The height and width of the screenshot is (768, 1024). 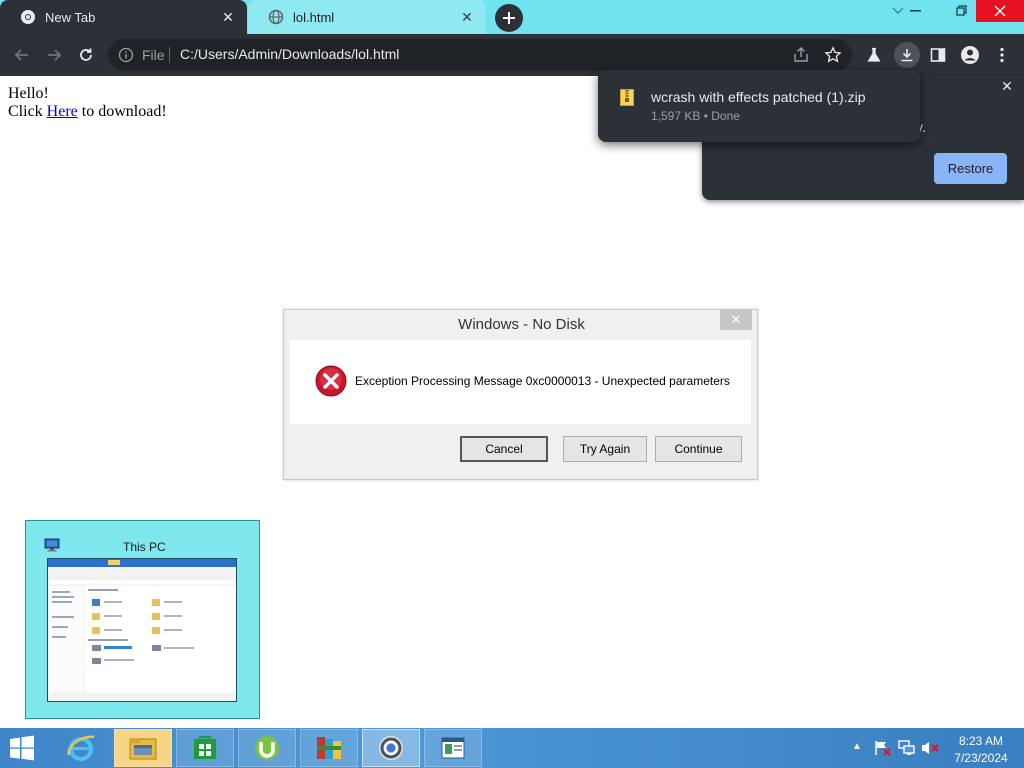 I want to click on taskbar-winrar, so click(x=329, y=748).